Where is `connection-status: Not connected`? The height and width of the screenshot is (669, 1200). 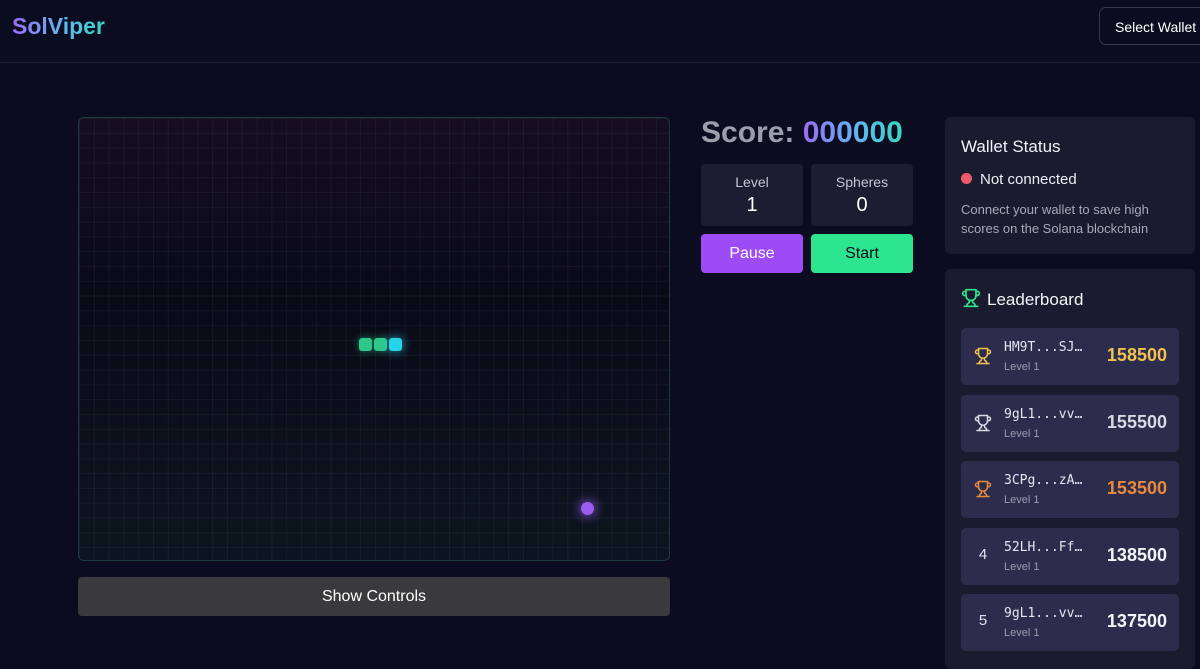
connection-status: Not connected is located at coordinates (1019, 179).